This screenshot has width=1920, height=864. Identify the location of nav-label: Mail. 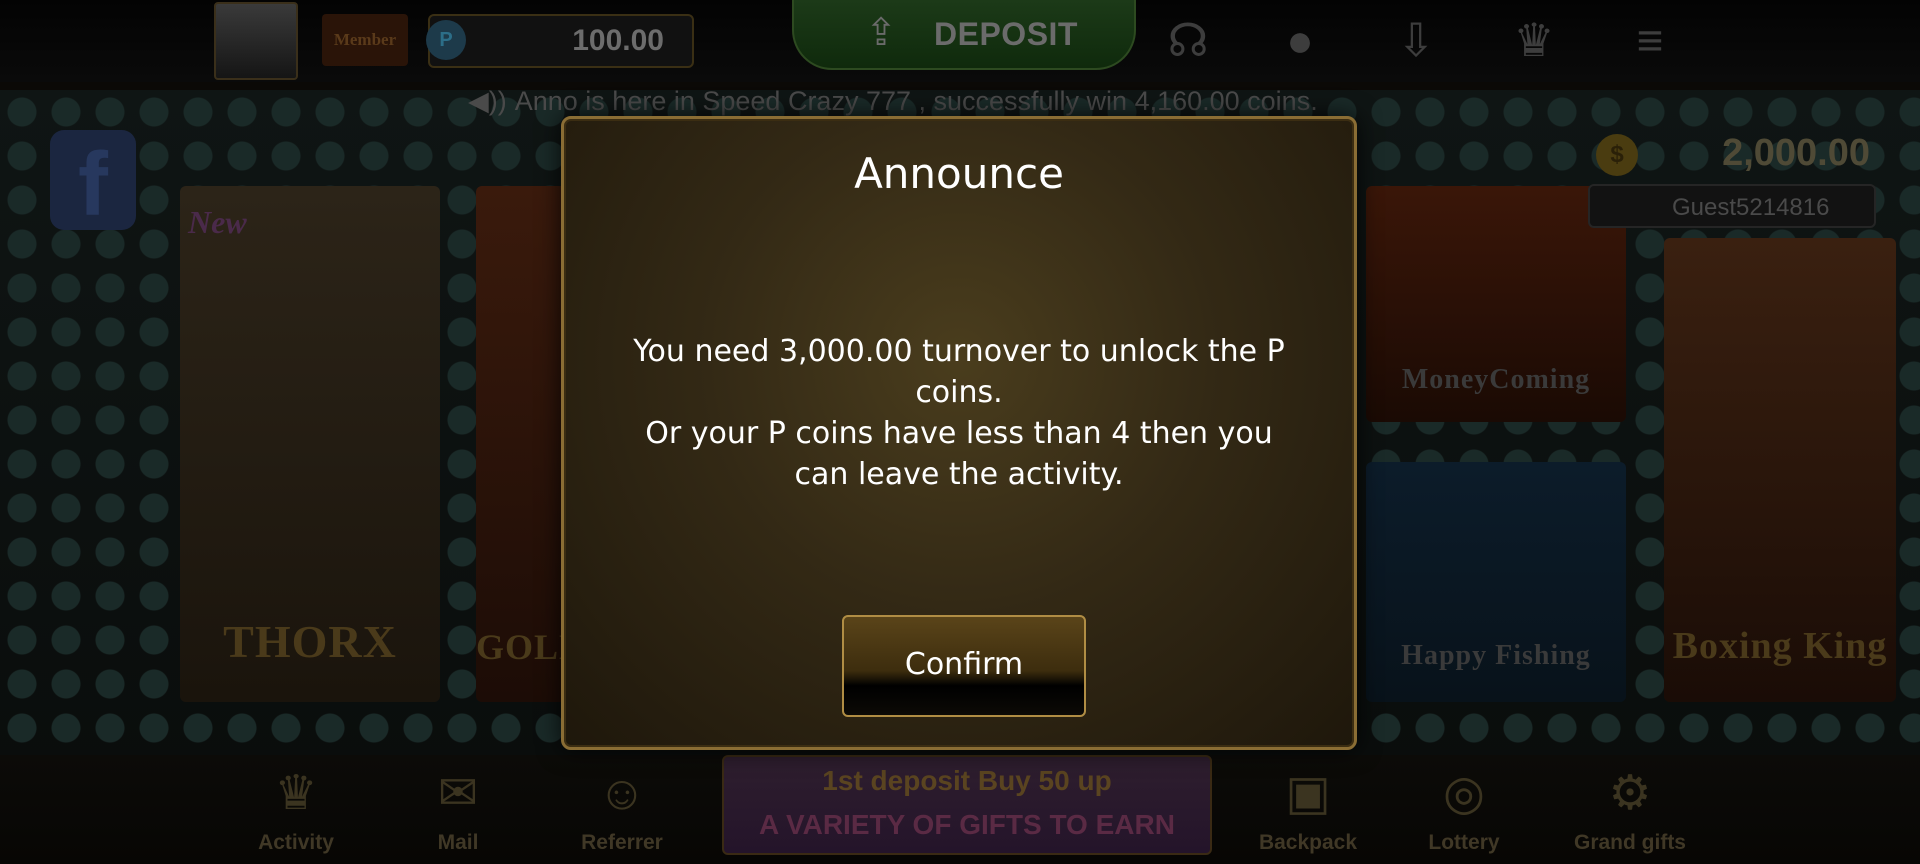
(458, 842).